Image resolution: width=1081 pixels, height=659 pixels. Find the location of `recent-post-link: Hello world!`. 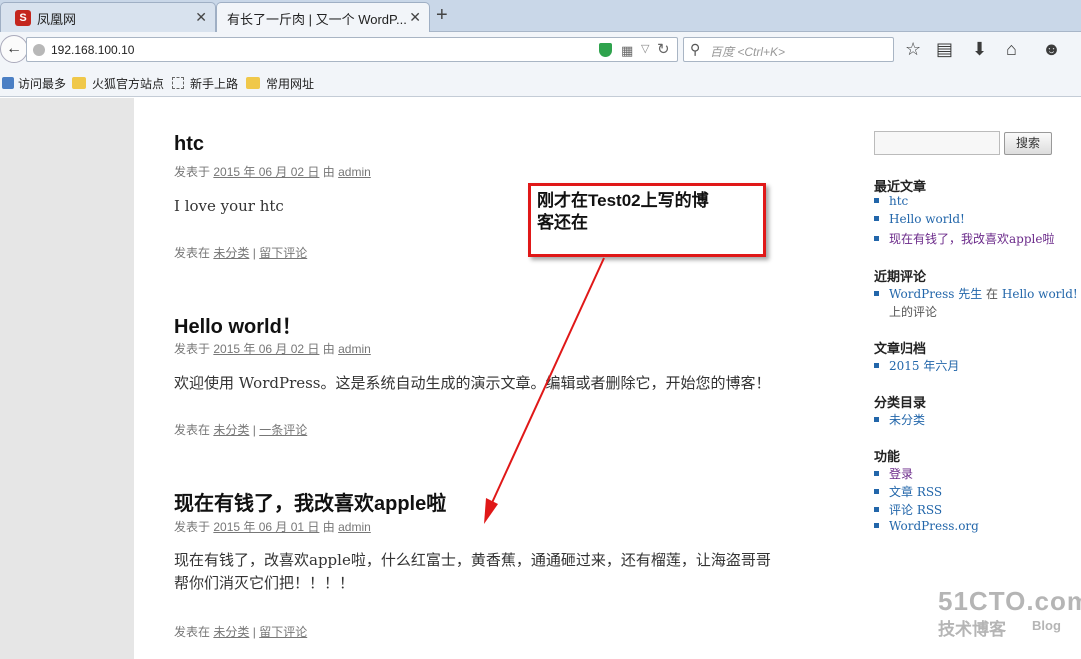

recent-post-link: Hello world! is located at coordinates (919, 219).